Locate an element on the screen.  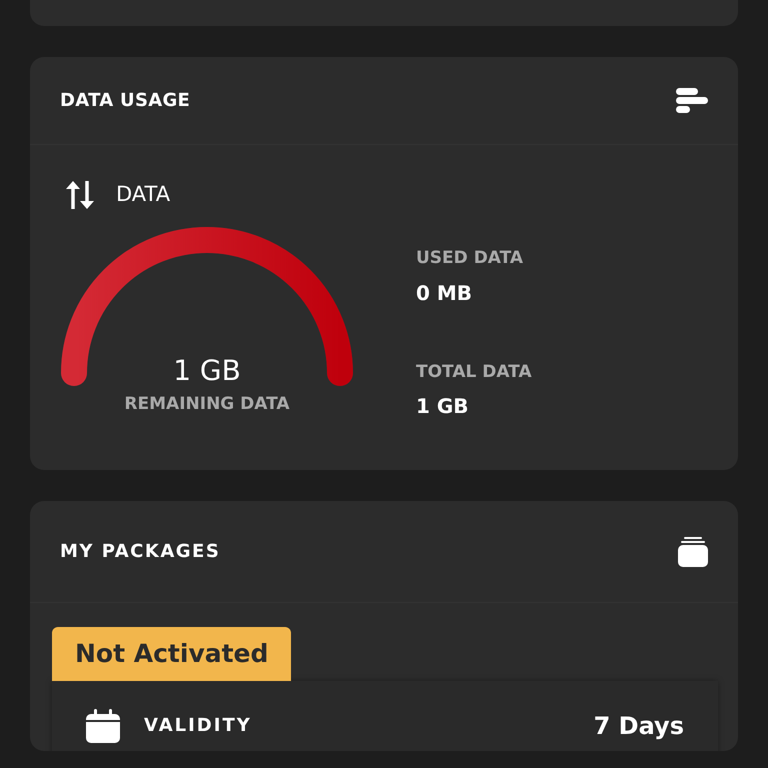
remaining-label: REMAINING DATA is located at coordinates (207, 404).